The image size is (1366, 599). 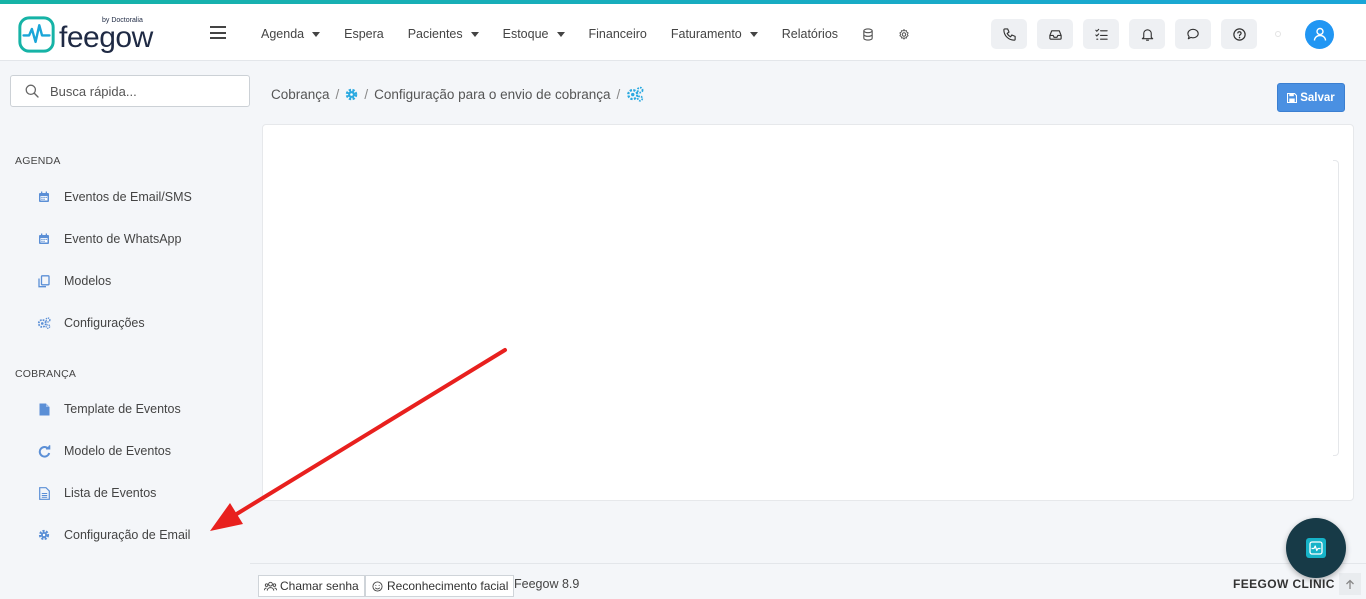 I want to click on sidebar-item-label: Template de Eventos, so click(x=122, y=409).